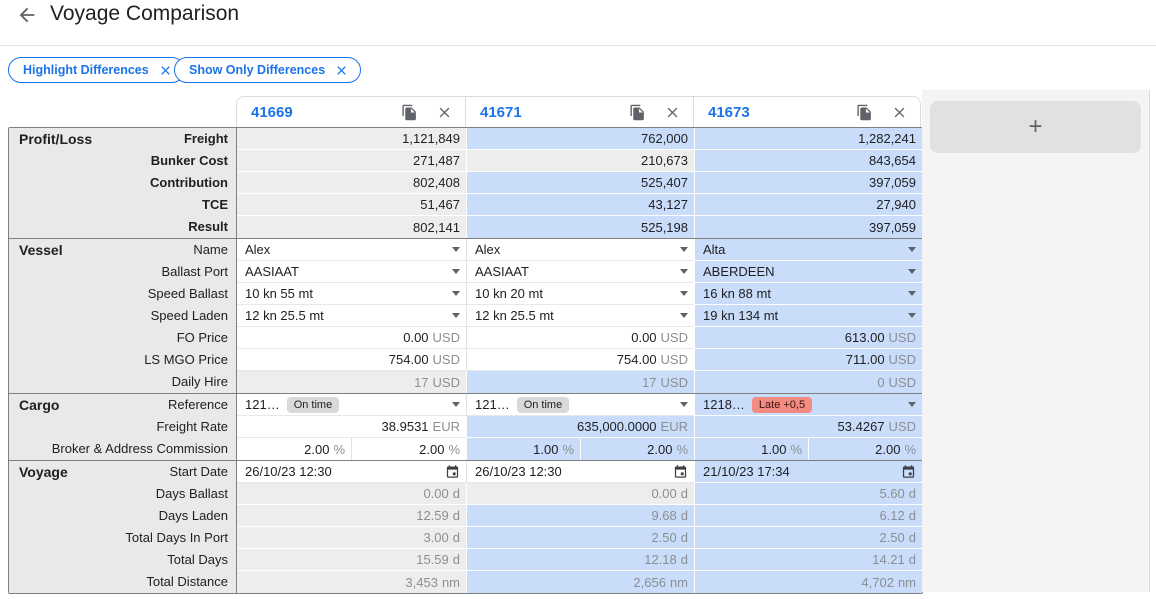 The height and width of the screenshot is (599, 1156). What do you see at coordinates (27, 17) in the screenshot?
I see `back-button` at bounding box center [27, 17].